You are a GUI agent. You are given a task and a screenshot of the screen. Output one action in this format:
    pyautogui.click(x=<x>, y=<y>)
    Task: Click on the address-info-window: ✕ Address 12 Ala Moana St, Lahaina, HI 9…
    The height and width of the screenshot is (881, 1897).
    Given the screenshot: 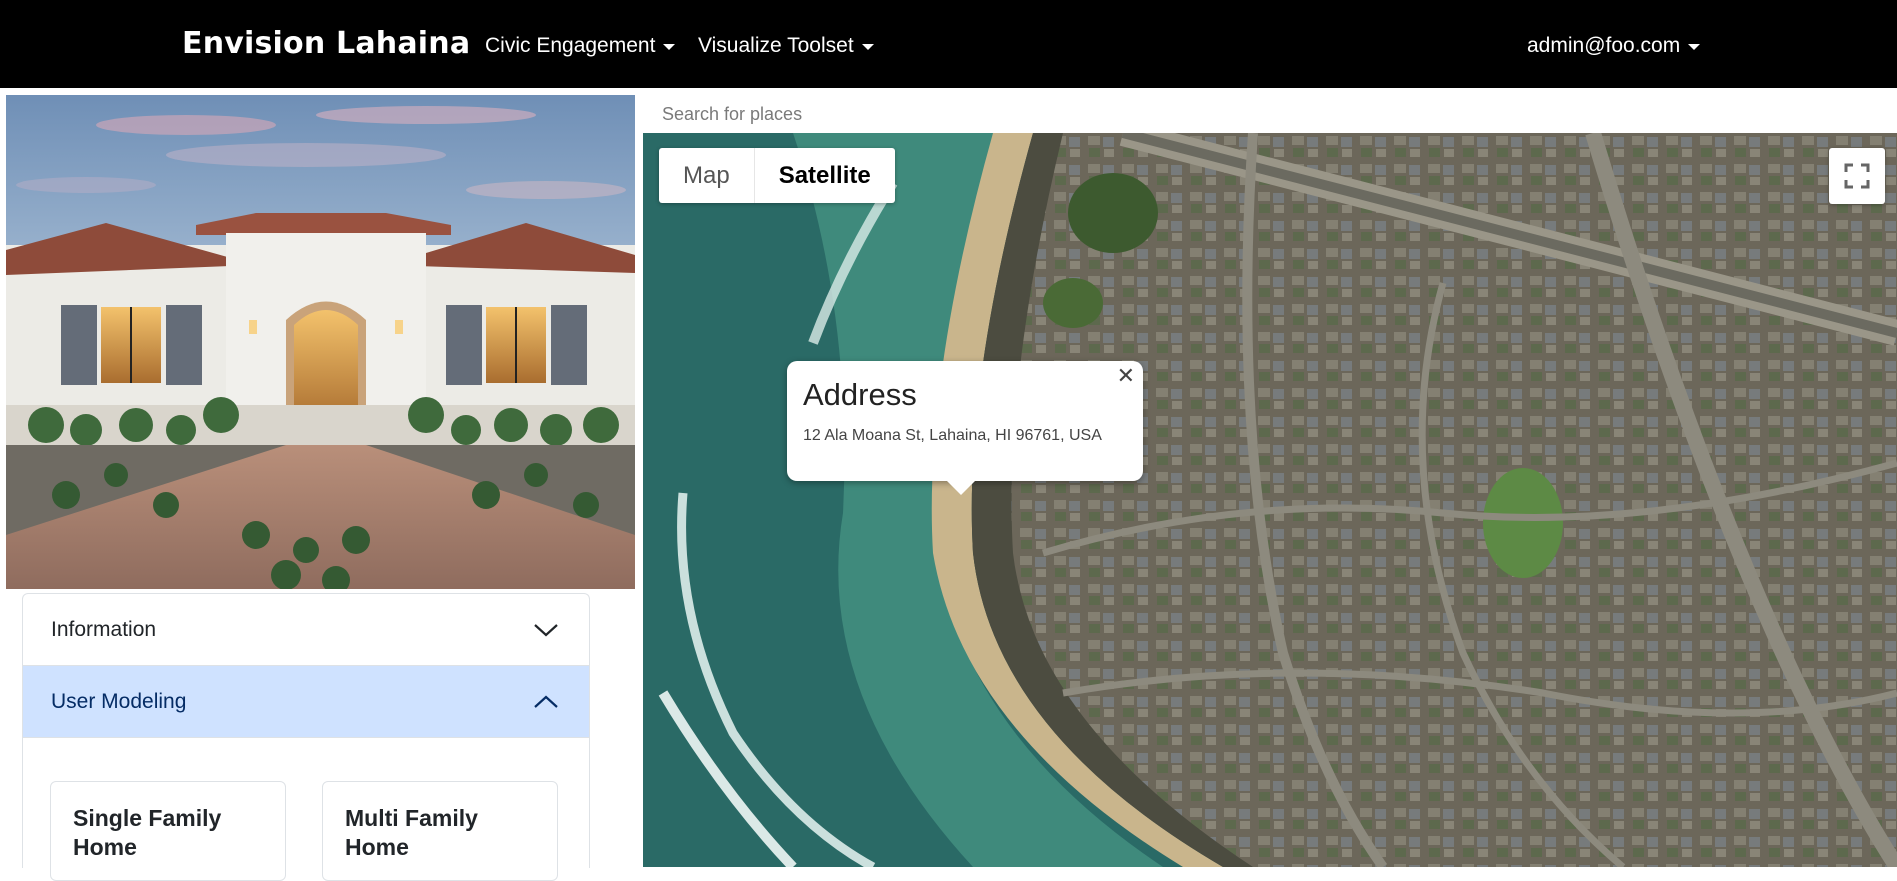 What is the action you would take?
    pyautogui.click(x=965, y=428)
    